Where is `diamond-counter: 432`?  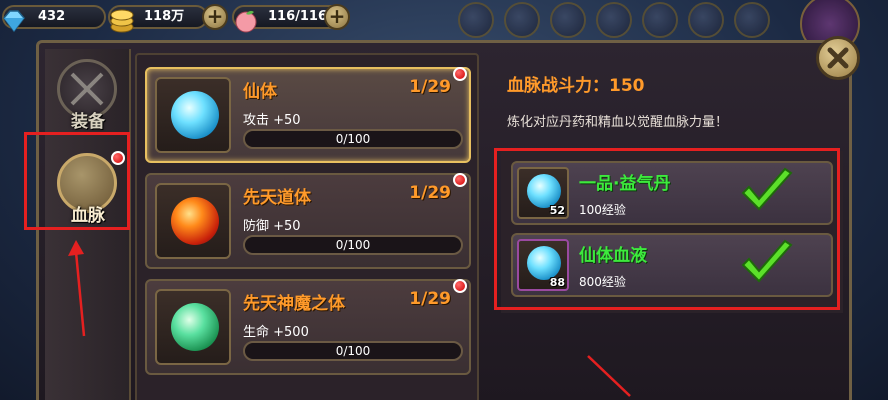 diamond-counter: 432 is located at coordinates (54, 19).